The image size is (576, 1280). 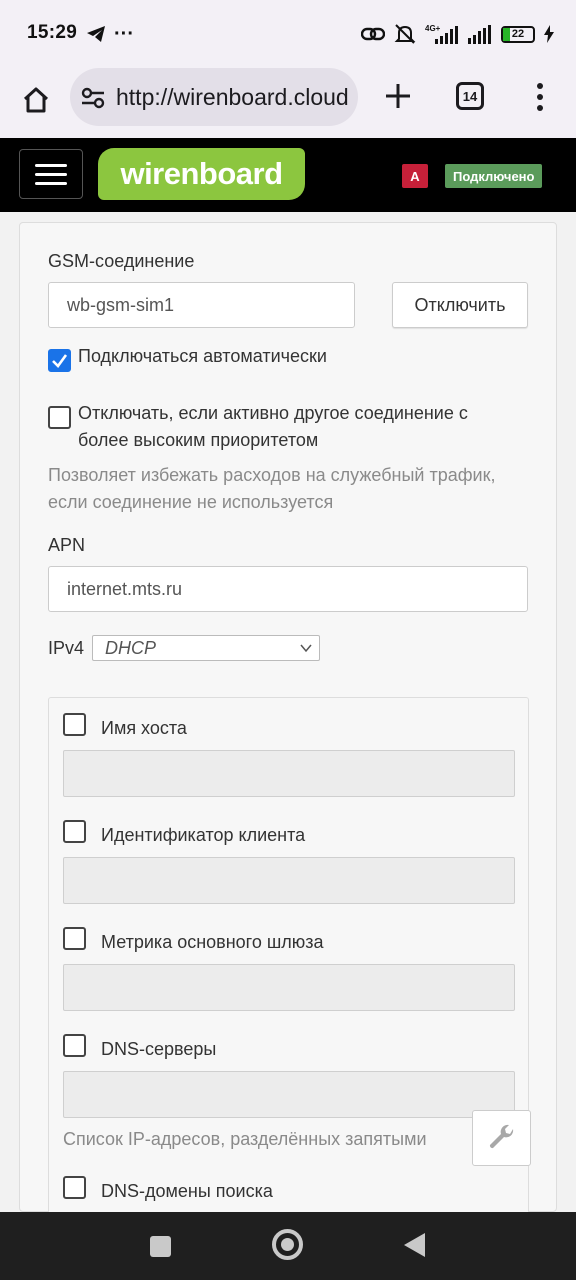 I want to click on disable-if-higher-priority-checkbox, so click(x=59, y=417).